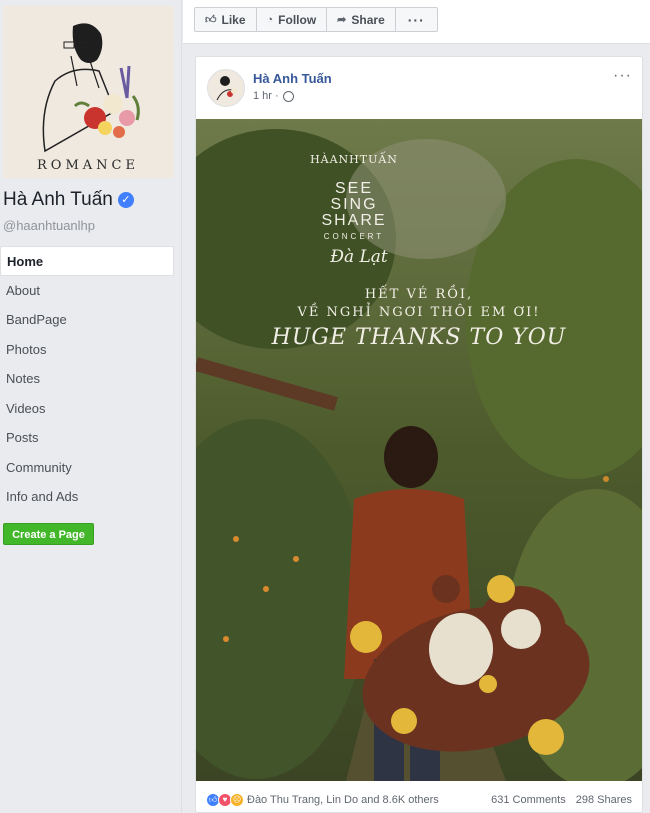  What do you see at coordinates (87, 350) in the screenshot?
I see `nav-item-photos: Photos` at bounding box center [87, 350].